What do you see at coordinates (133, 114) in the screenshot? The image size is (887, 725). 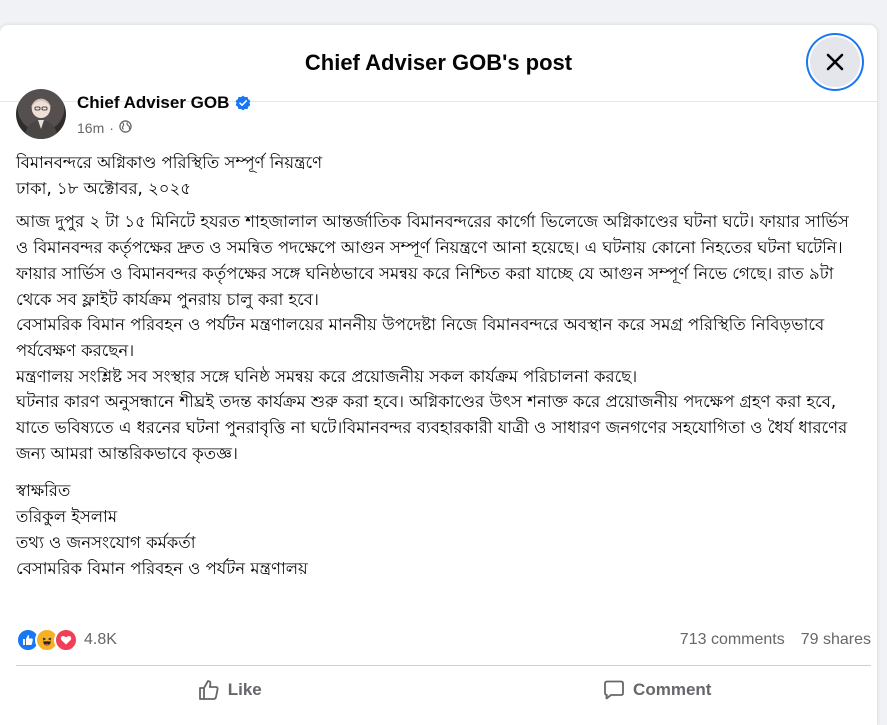 I see `post-header: Chief Adviser GOB 16m ·` at bounding box center [133, 114].